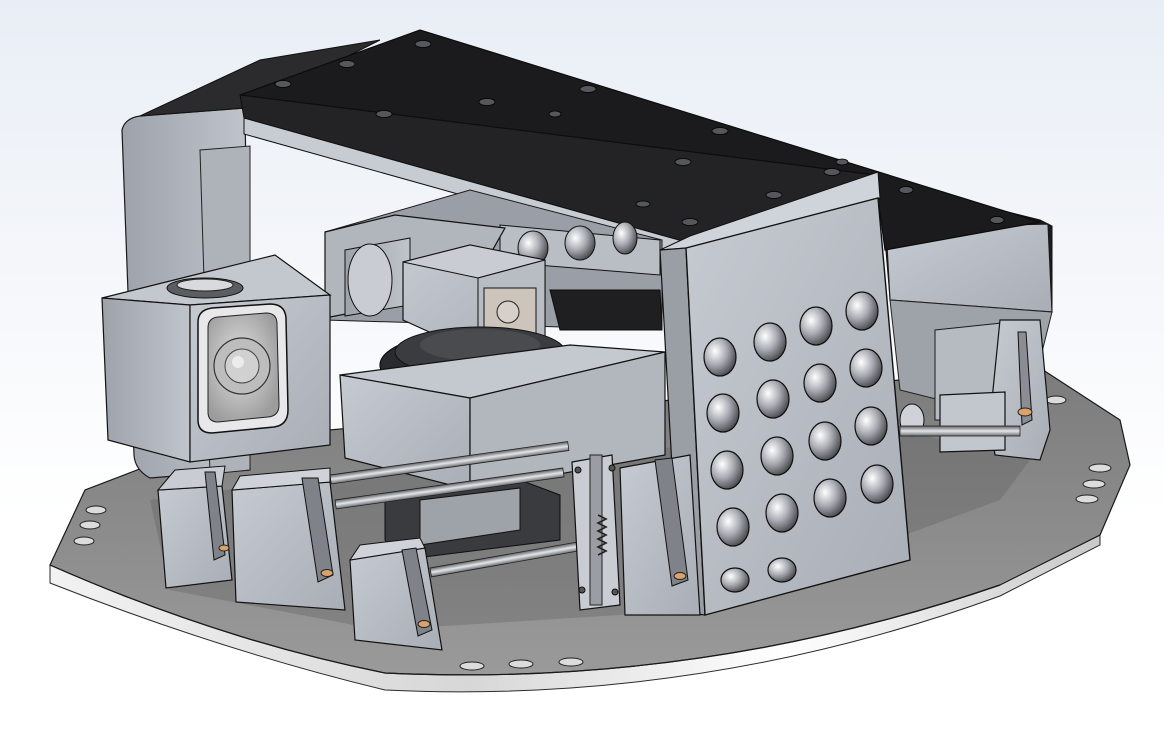 This screenshot has height=737, width=1164. I want to click on hinge, so click(596, 532).